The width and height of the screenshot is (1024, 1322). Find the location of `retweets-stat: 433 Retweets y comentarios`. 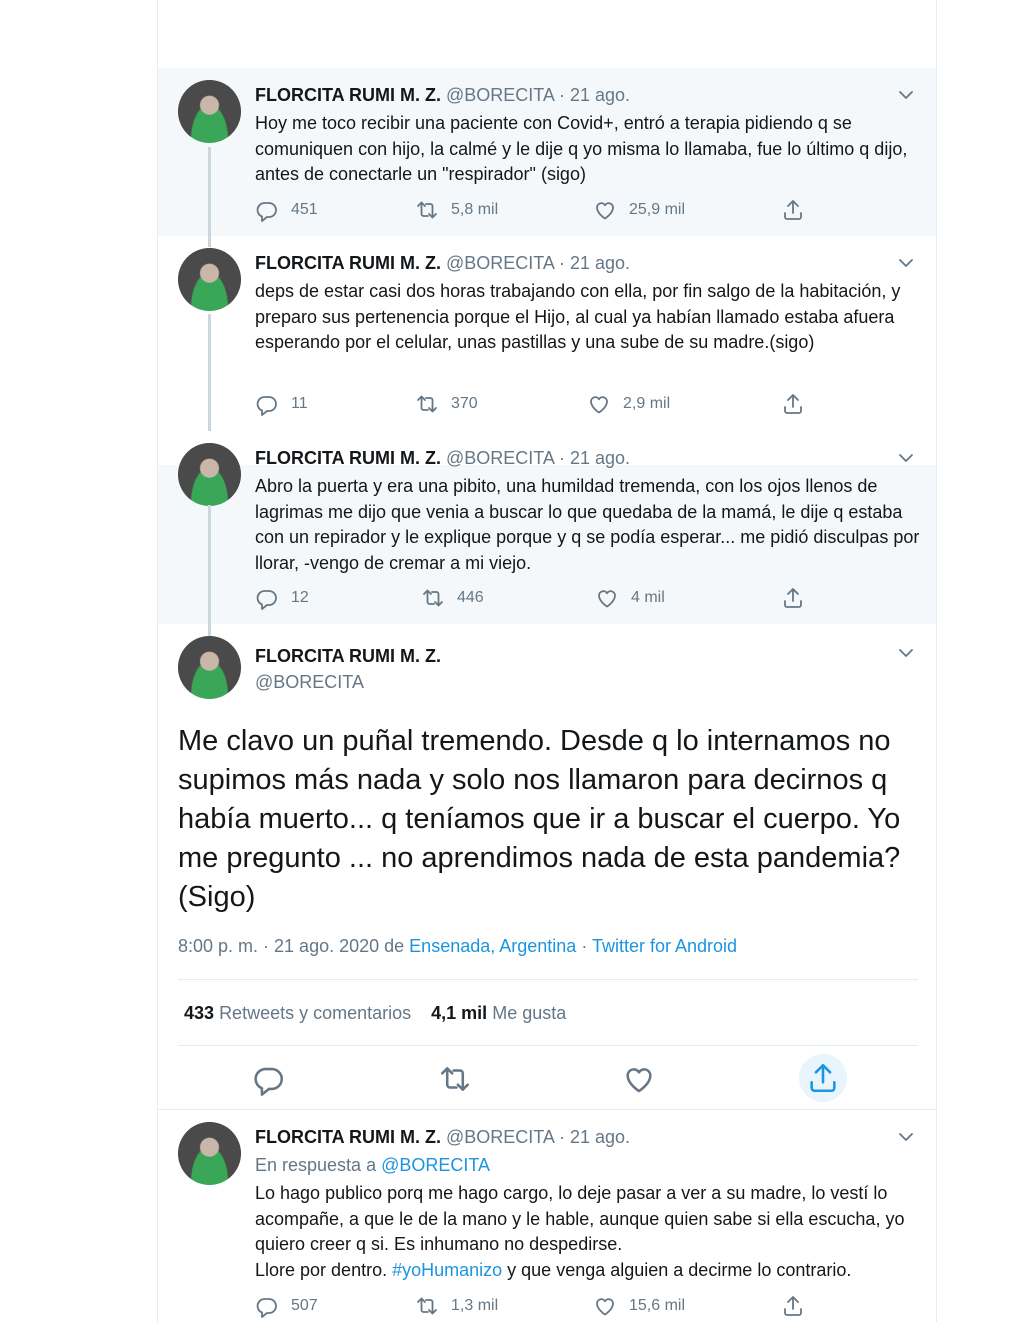

retweets-stat: 433 Retweets y comentarios is located at coordinates (297, 1013).